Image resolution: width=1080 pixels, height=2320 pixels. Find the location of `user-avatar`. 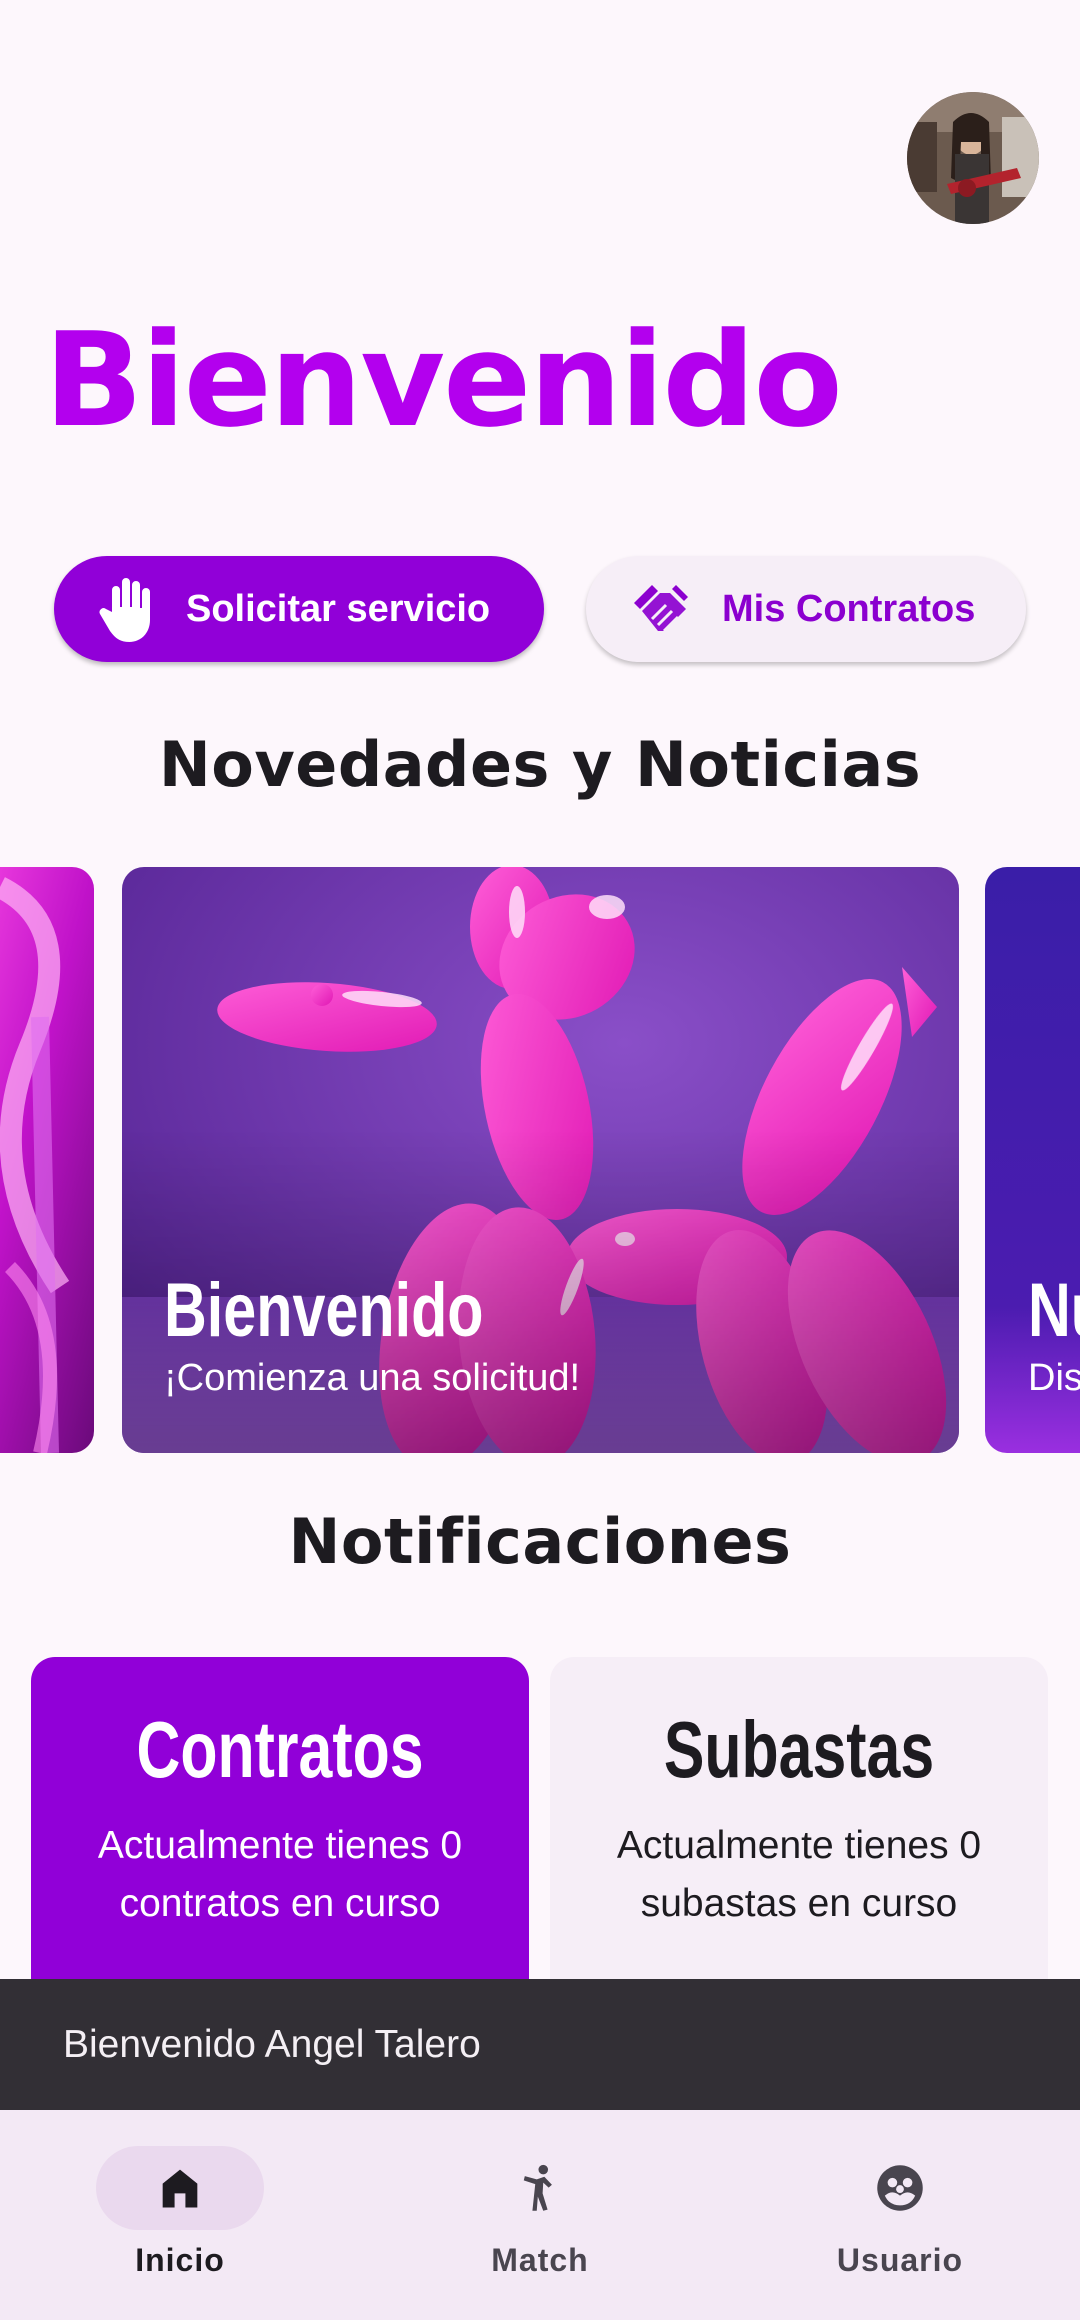

user-avatar is located at coordinates (973, 158).